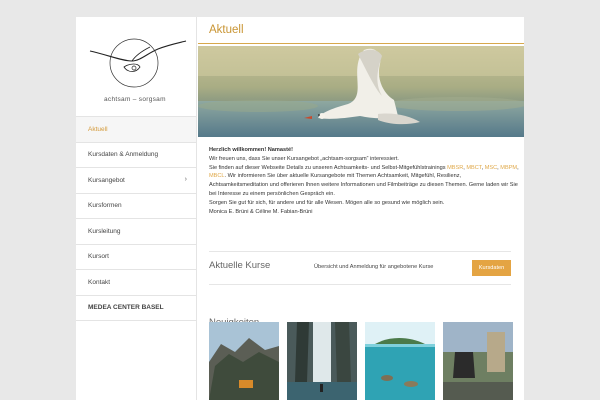 The height and width of the screenshot is (400, 600). What do you see at coordinates (261, 211) in the screenshot?
I see `intro-signature: Monica E. Brüni & Céline M. Fabian-Brüni` at bounding box center [261, 211].